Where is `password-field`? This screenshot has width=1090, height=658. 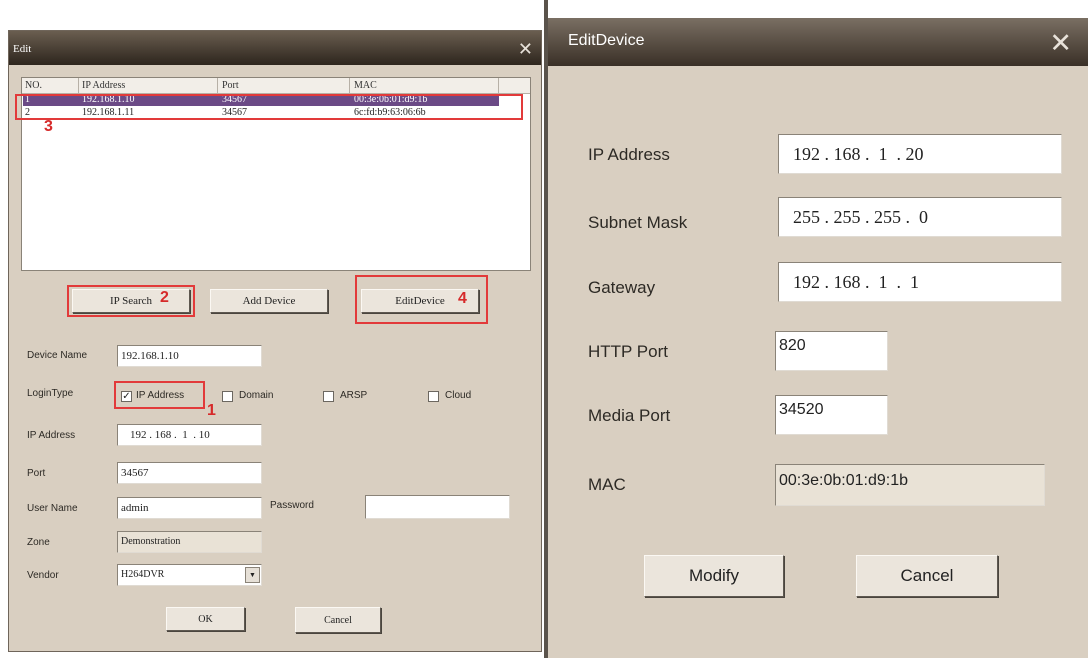
password-field is located at coordinates (437, 507).